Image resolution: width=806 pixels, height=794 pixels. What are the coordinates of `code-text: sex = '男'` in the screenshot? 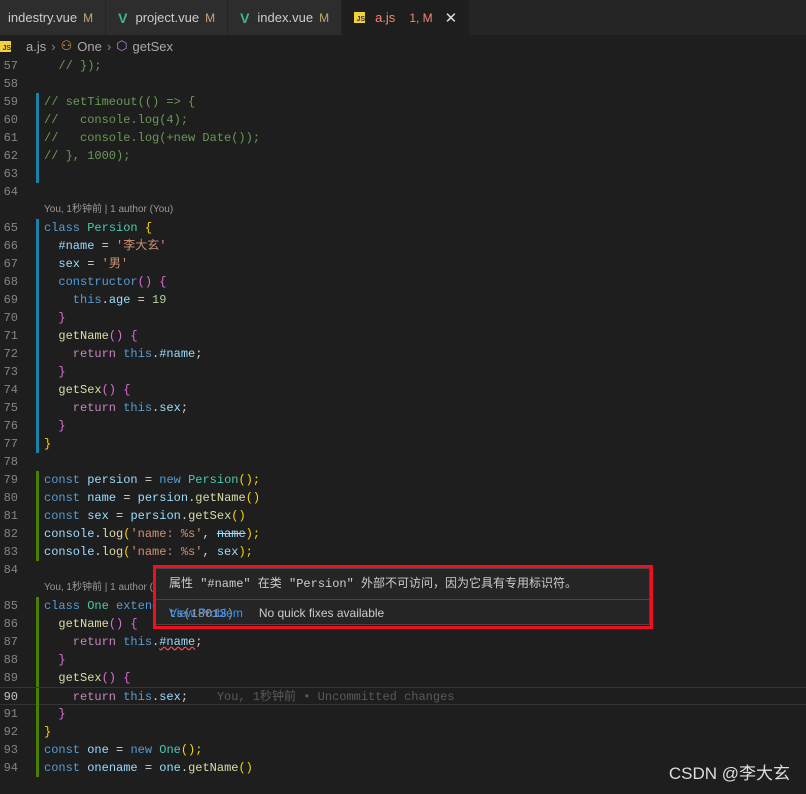 It's located at (86, 264).